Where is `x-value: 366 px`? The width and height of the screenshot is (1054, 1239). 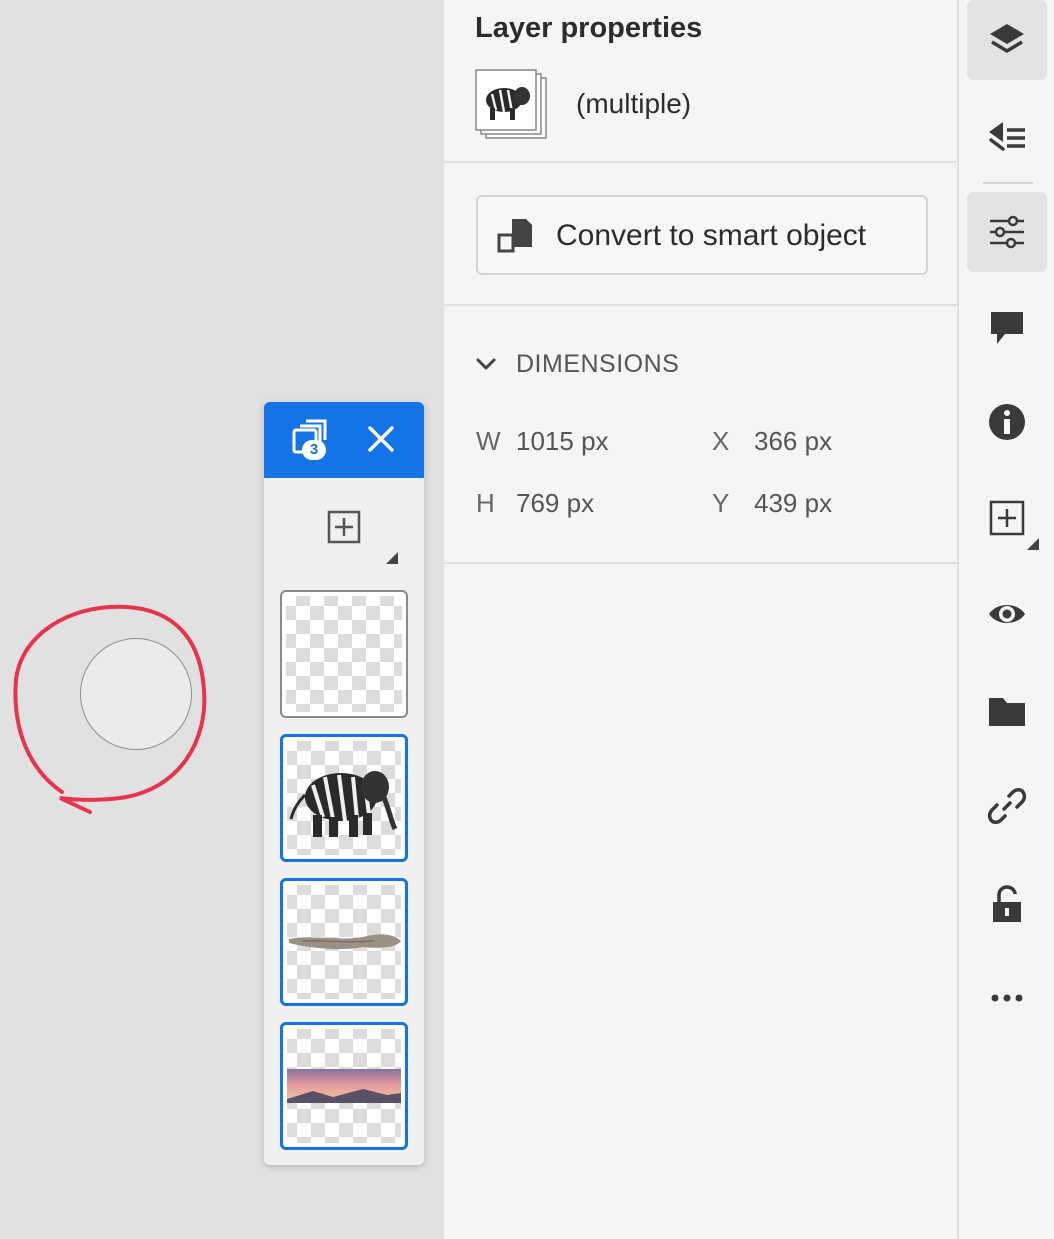
x-value: 366 px is located at coordinates (793, 441).